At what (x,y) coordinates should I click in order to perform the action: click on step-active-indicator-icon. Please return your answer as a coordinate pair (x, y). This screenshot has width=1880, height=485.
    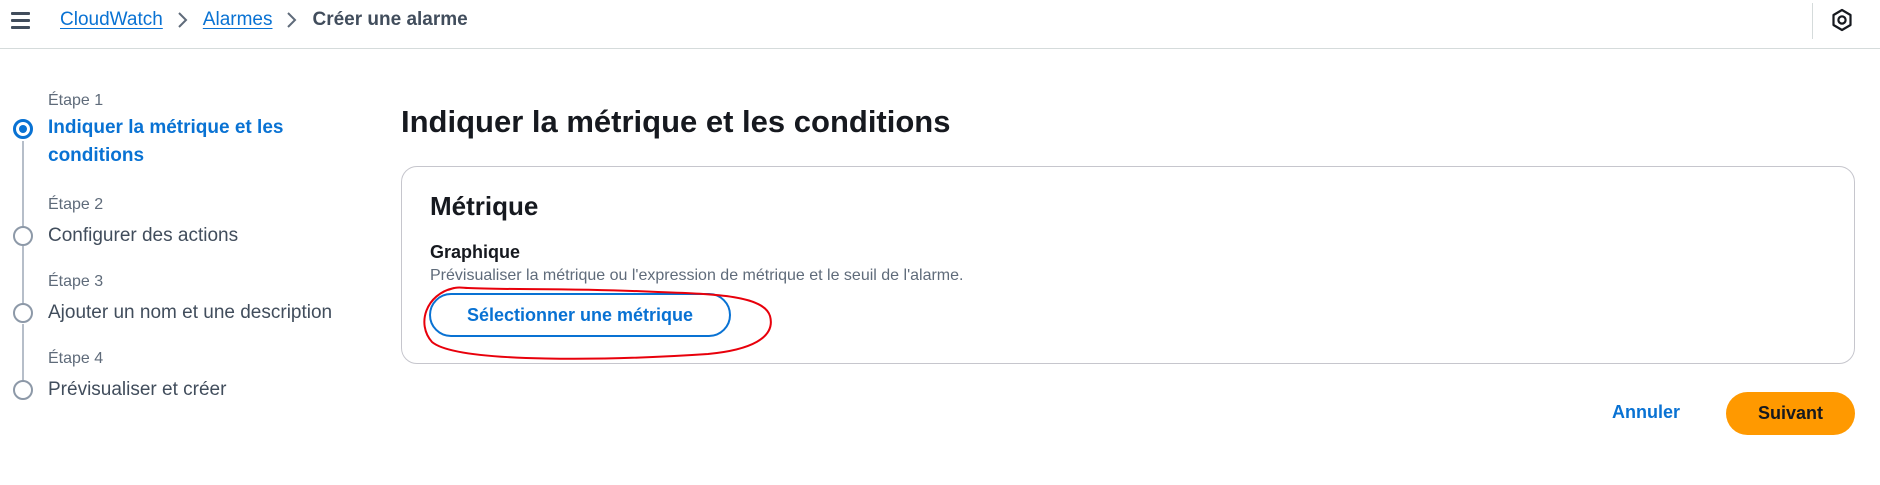
    Looking at the image, I should click on (23, 129).